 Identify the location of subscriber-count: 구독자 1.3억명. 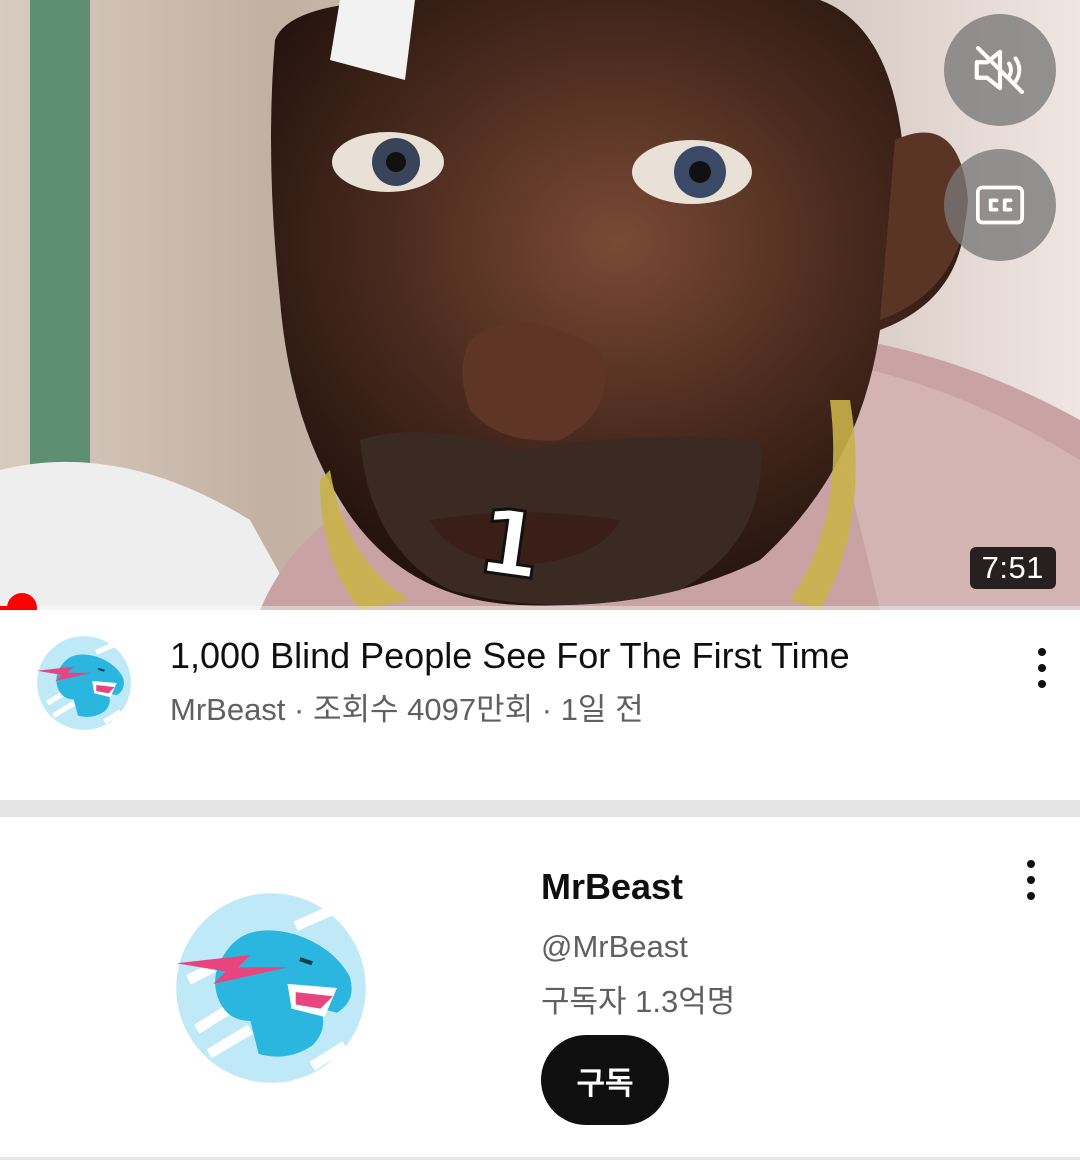
(638, 1001).